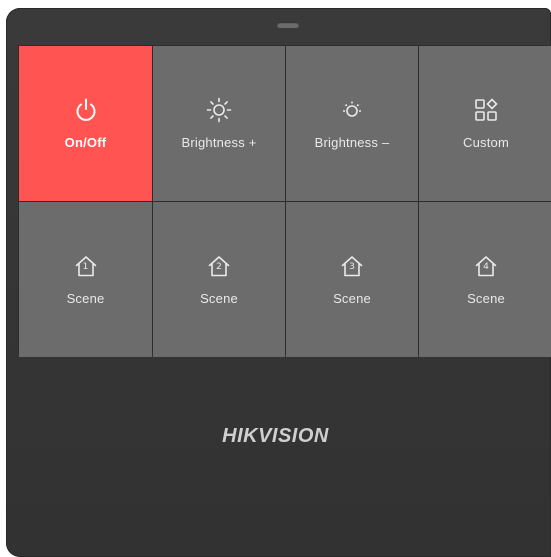 The width and height of the screenshot is (551, 557). I want to click on on-off-button: On/Off, so click(85, 123).